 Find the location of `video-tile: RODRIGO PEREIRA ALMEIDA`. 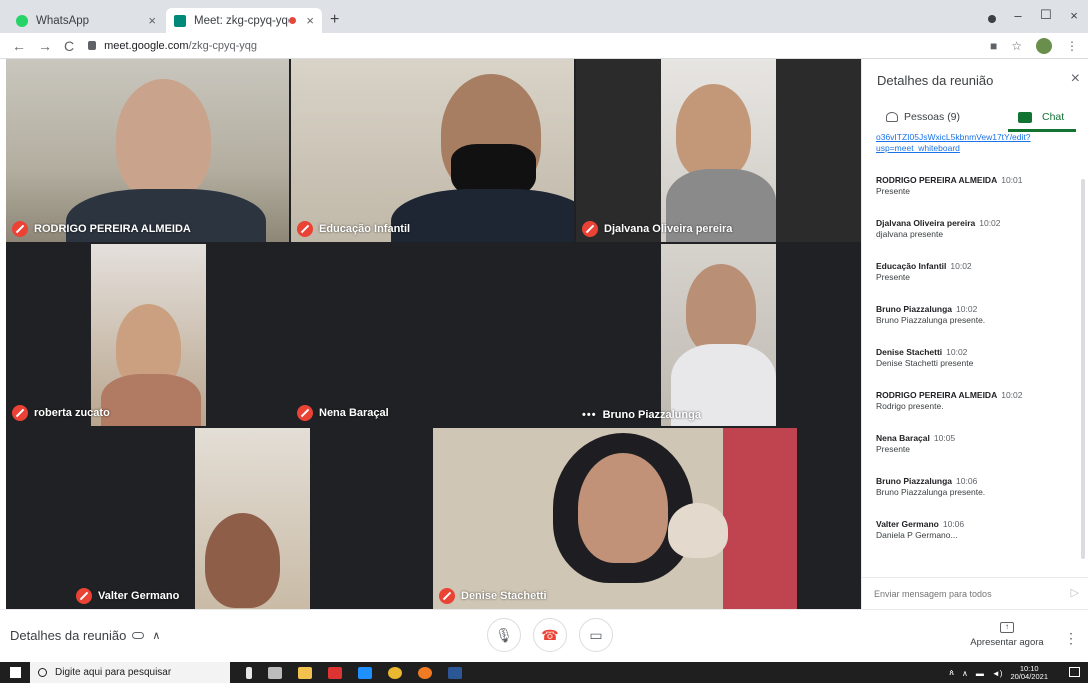

video-tile: RODRIGO PEREIRA ALMEIDA is located at coordinates (147, 150).